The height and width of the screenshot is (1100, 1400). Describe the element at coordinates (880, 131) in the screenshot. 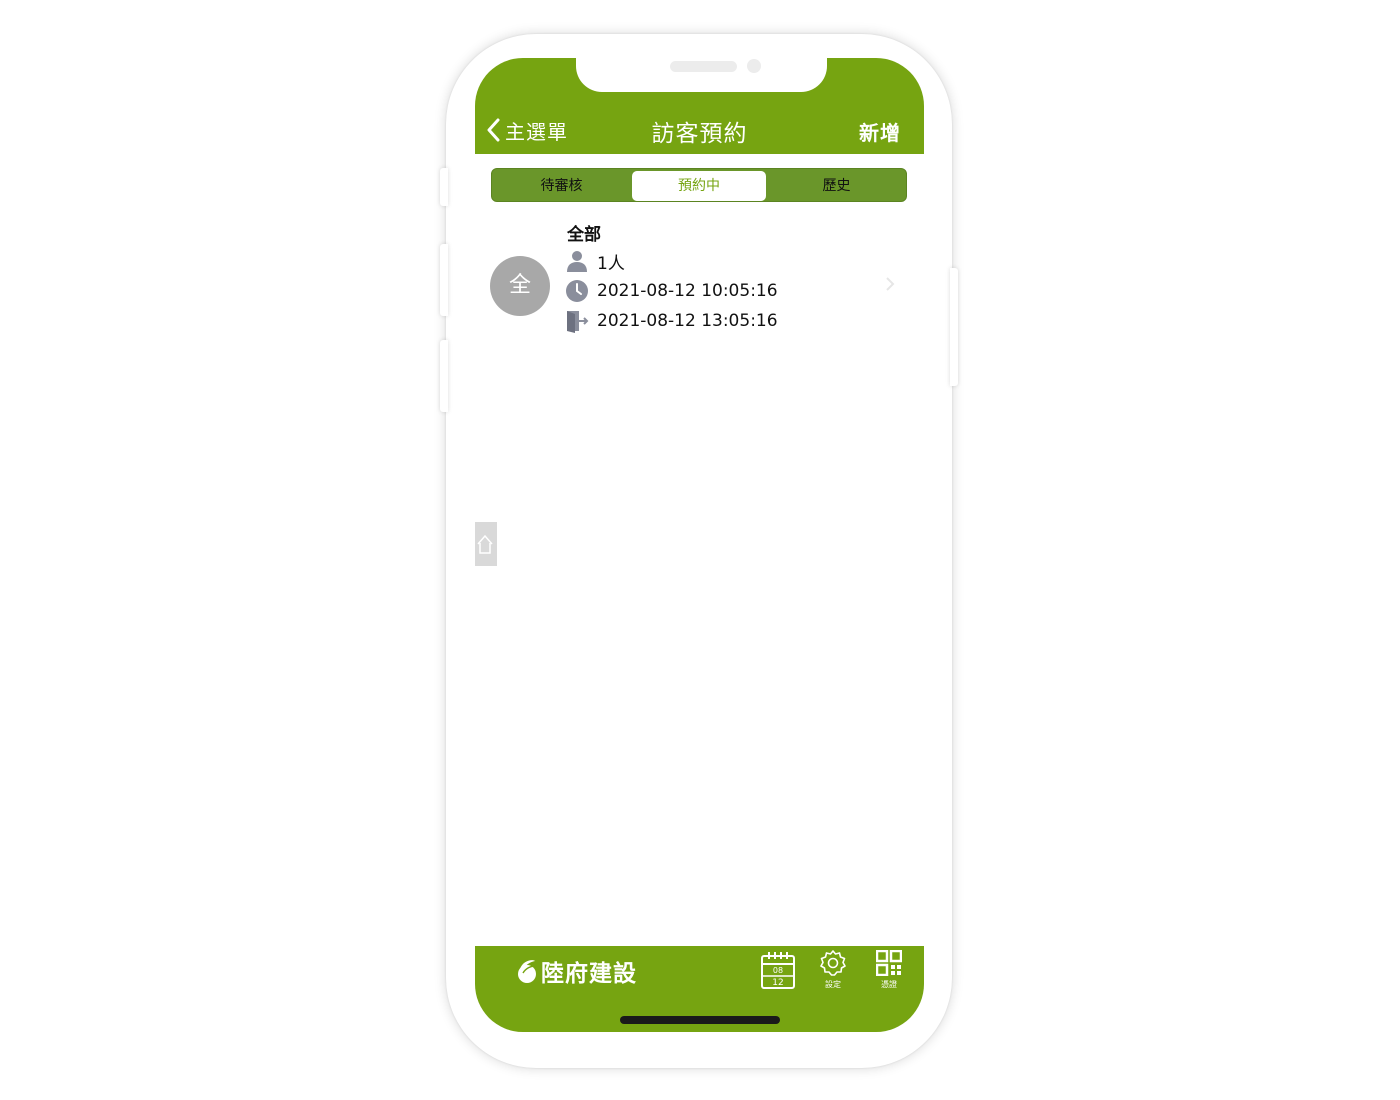

I see `add-button: 新增` at that location.